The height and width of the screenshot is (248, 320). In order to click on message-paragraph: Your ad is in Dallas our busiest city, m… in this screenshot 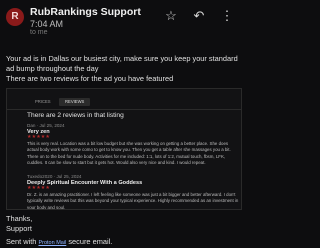, I will do `click(122, 63)`.